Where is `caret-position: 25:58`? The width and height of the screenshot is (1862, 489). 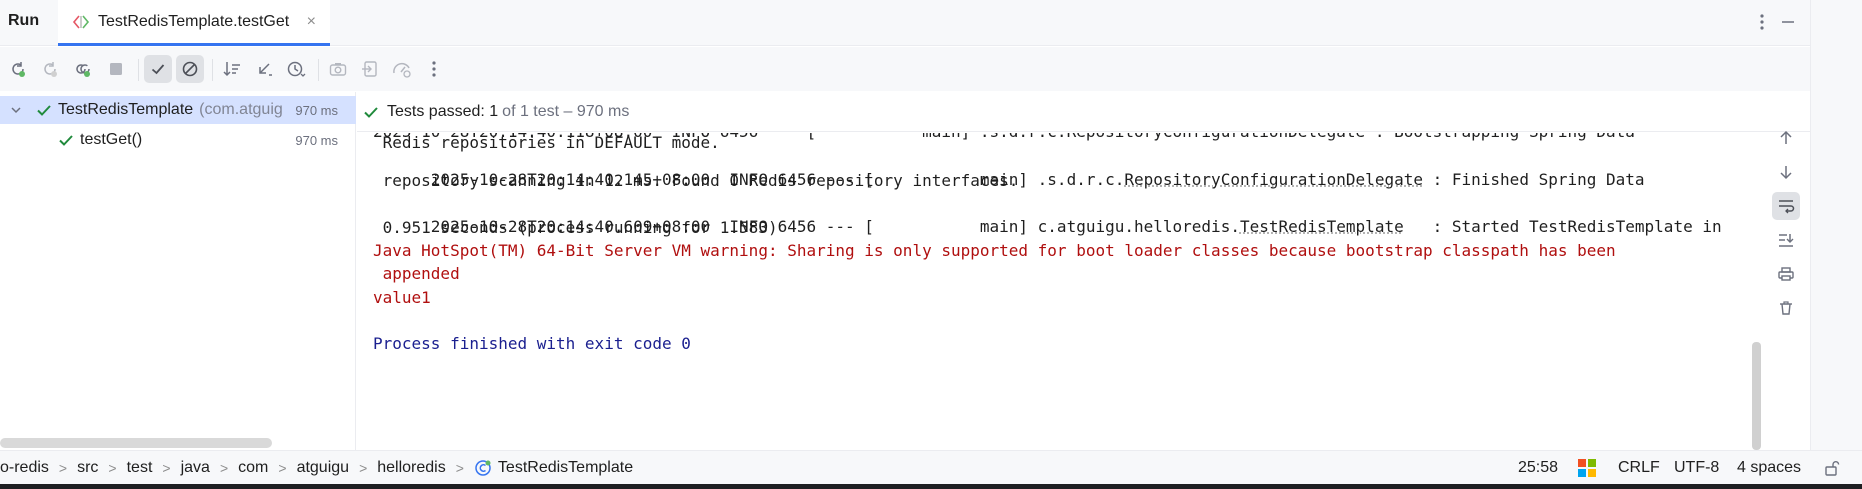 caret-position: 25:58 is located at coordinates (1538, 468).